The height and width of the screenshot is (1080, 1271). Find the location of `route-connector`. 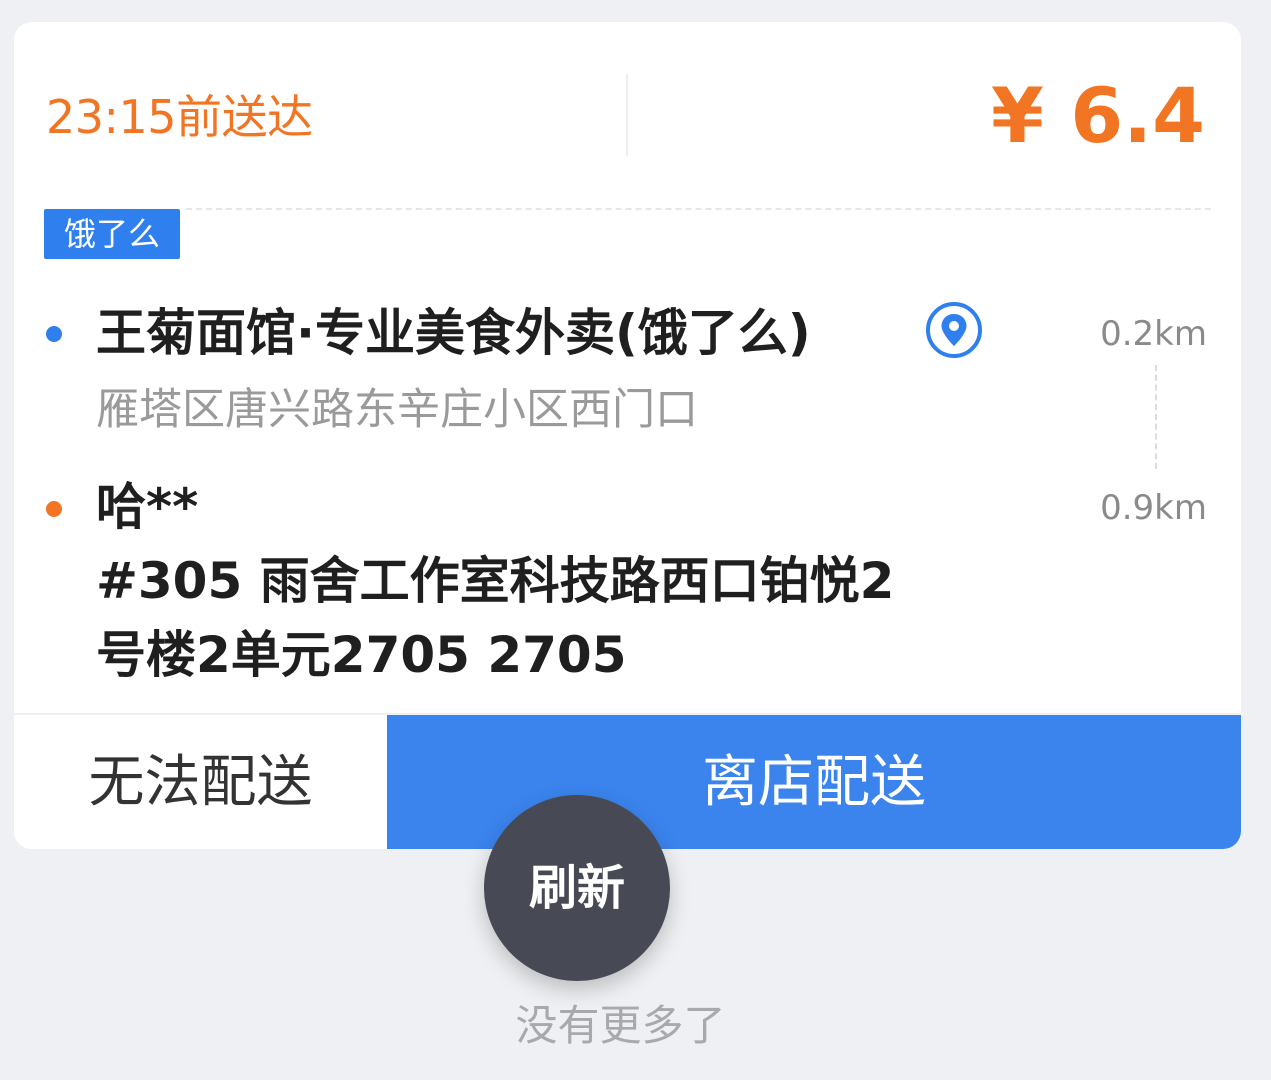

route-connector is located at coordinates (1156, 417).